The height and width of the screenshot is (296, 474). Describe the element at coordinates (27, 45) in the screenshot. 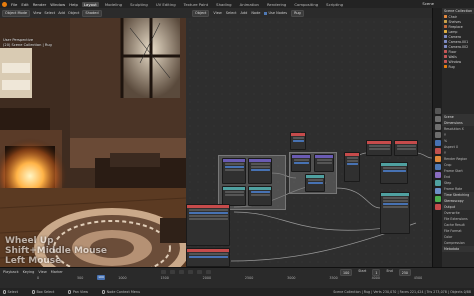

I see `viewport-collection-label: (20) Scene Collection | Rug` at that location.